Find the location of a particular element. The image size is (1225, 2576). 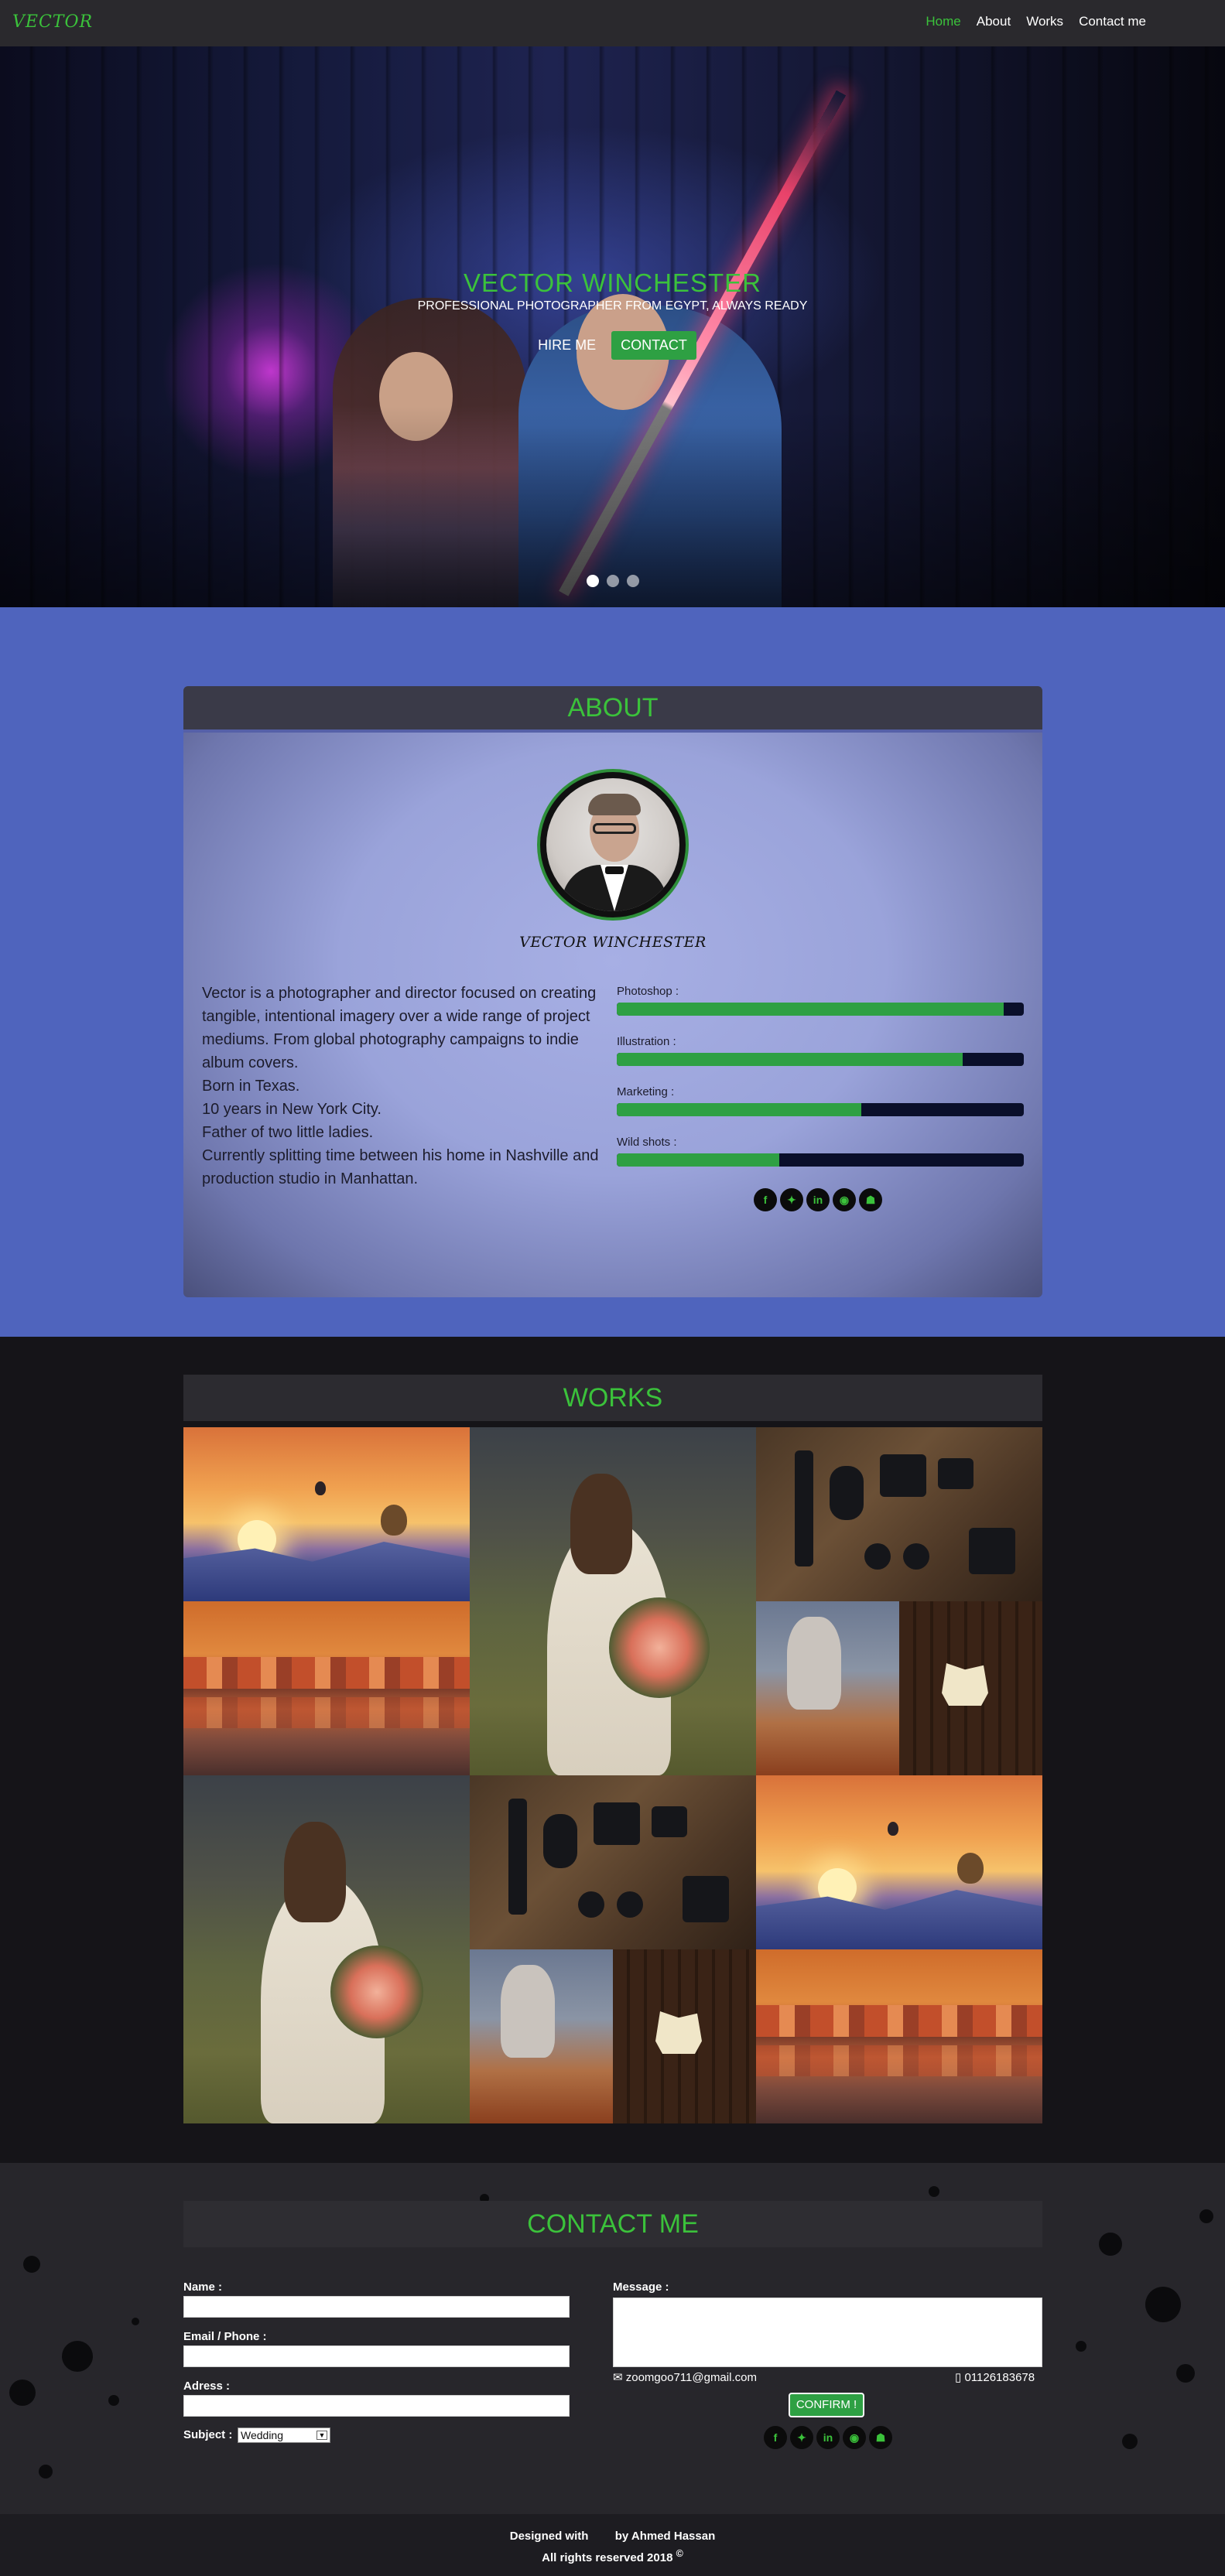

nav-links: Home About Works Contact me is located at coordinates (1036, 21).